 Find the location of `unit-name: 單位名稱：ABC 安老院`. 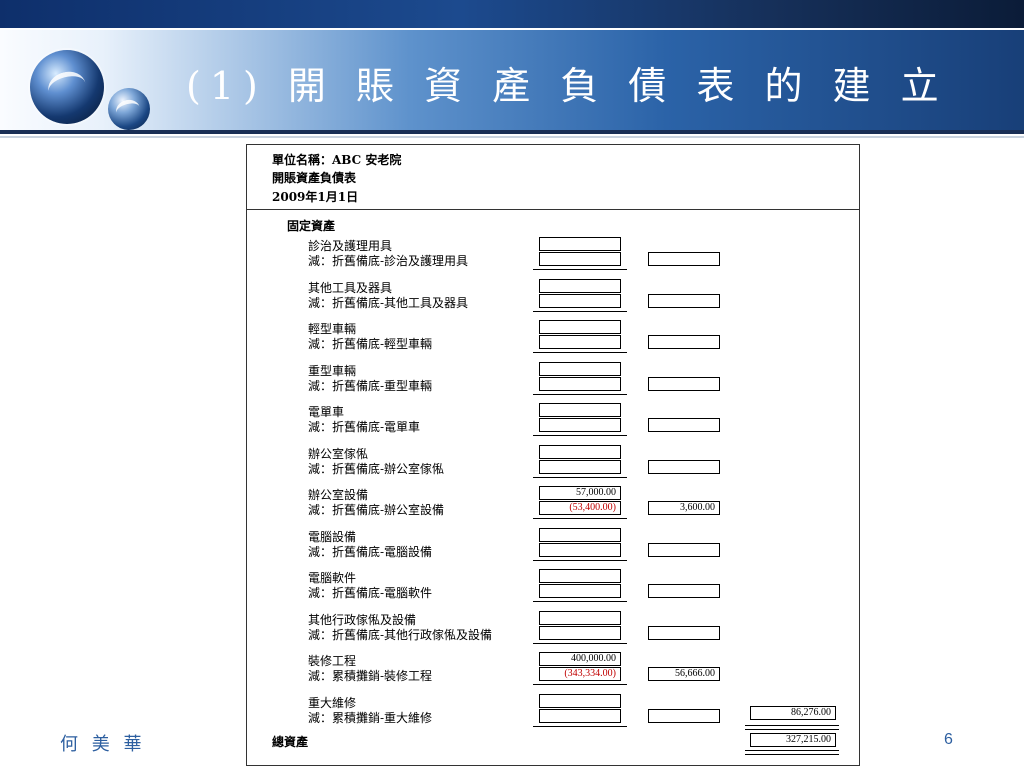

unit-name: 單位名稱：ABC 安老院 is located at coordinates (337, 160).